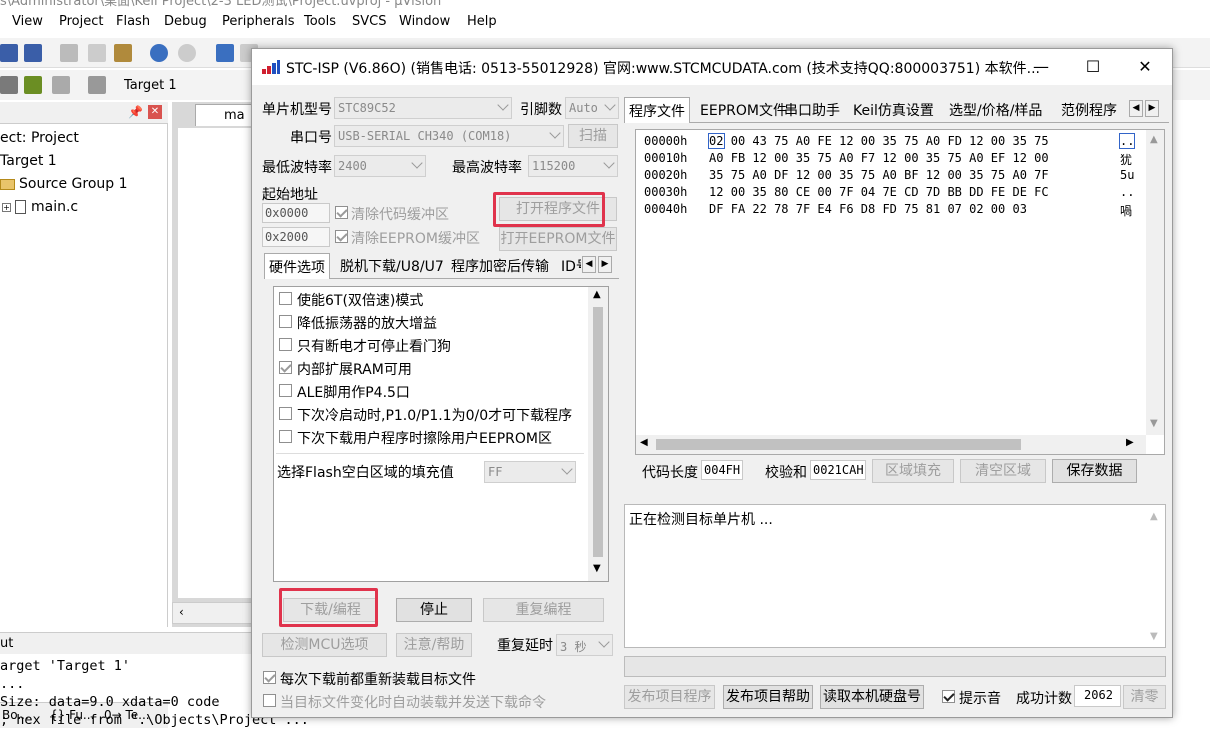  I want to click on tab-hardware-options: 硬件选项, so click(297, 266).